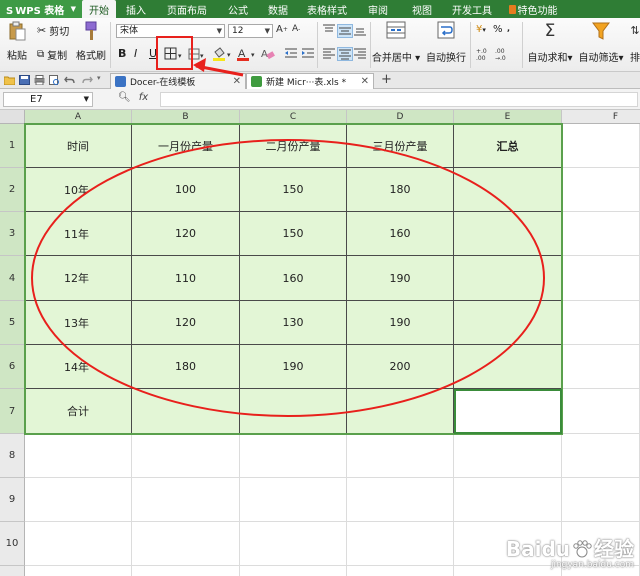 This screenshot has width=640, height=576. Describe the element at coordinates (174, 53) in the screenshot. I see `highlight-box-borders-button` at that location.